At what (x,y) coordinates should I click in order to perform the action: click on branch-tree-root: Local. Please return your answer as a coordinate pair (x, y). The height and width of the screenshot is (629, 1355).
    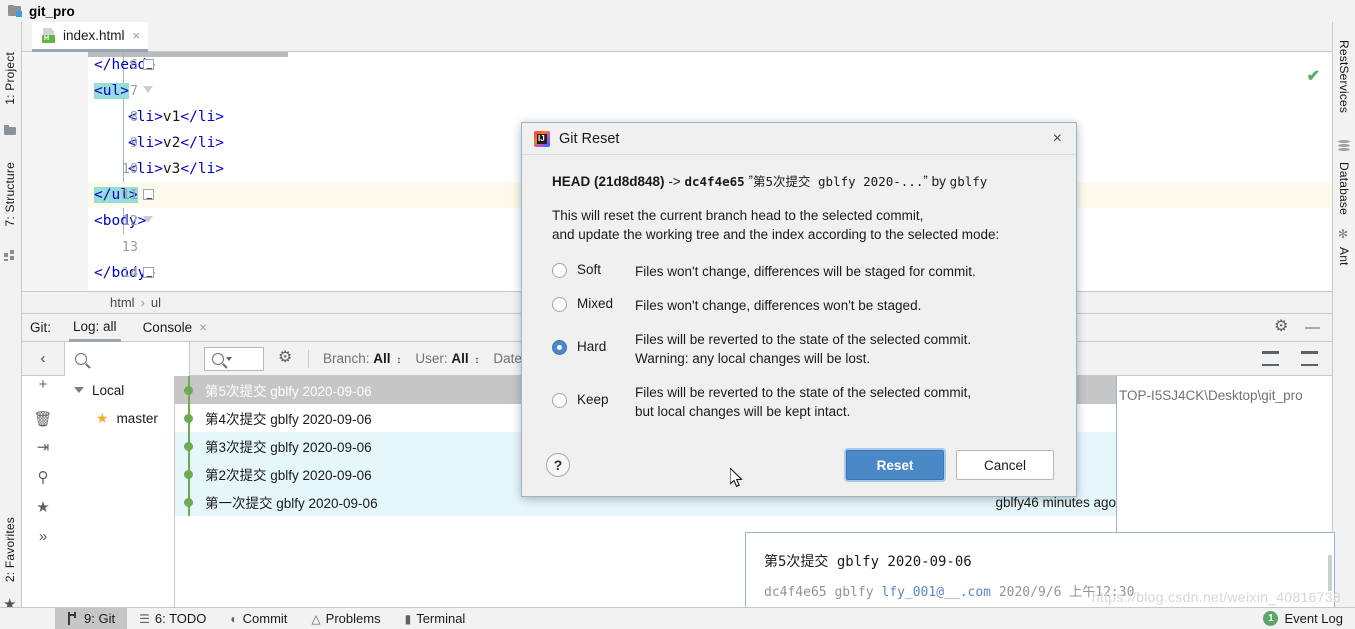
    Looking at the image, I should click on (119, 390).